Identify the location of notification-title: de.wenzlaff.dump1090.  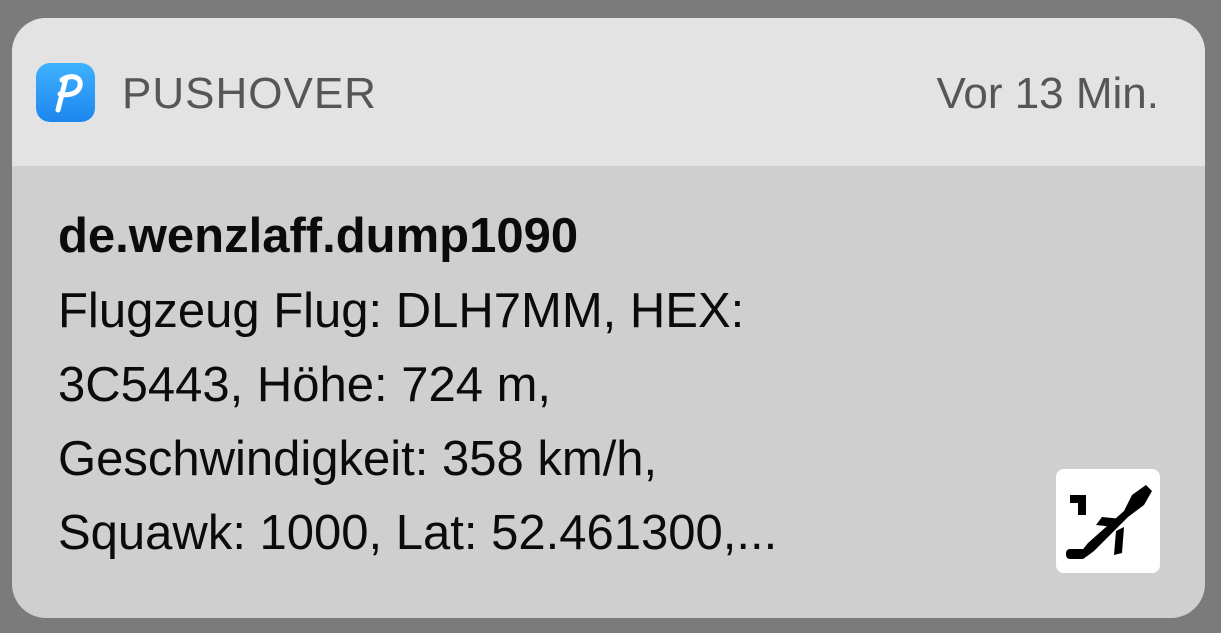
(318, 236).